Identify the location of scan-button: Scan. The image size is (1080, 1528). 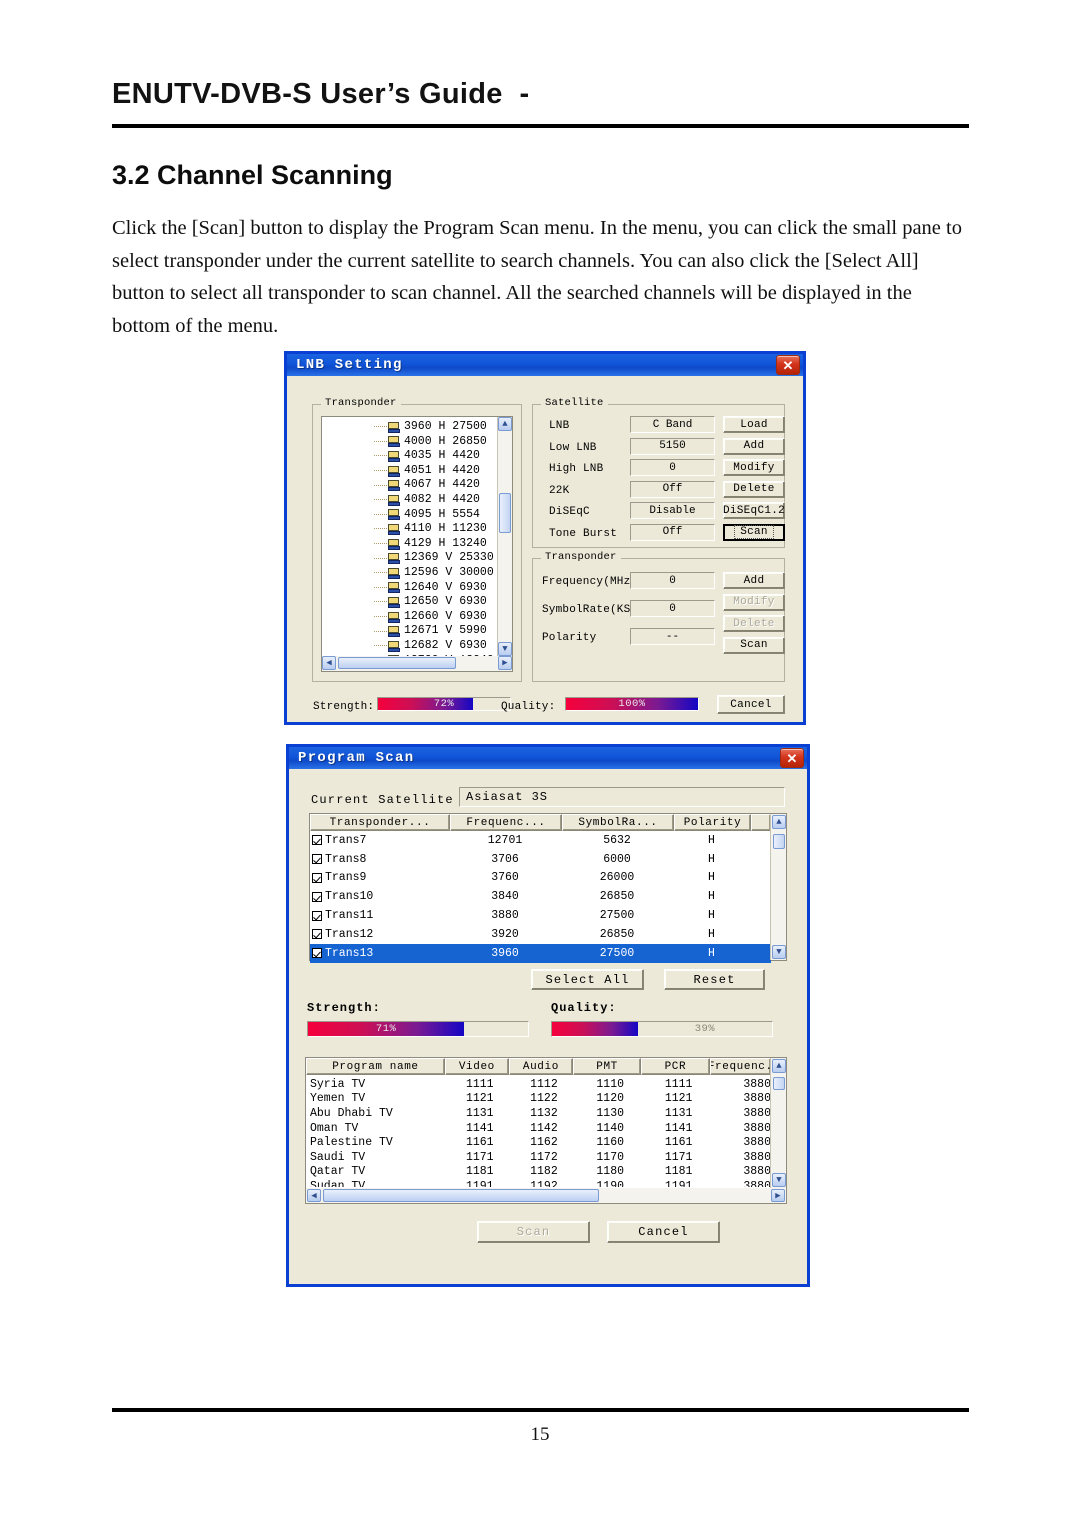
(533, 1232).